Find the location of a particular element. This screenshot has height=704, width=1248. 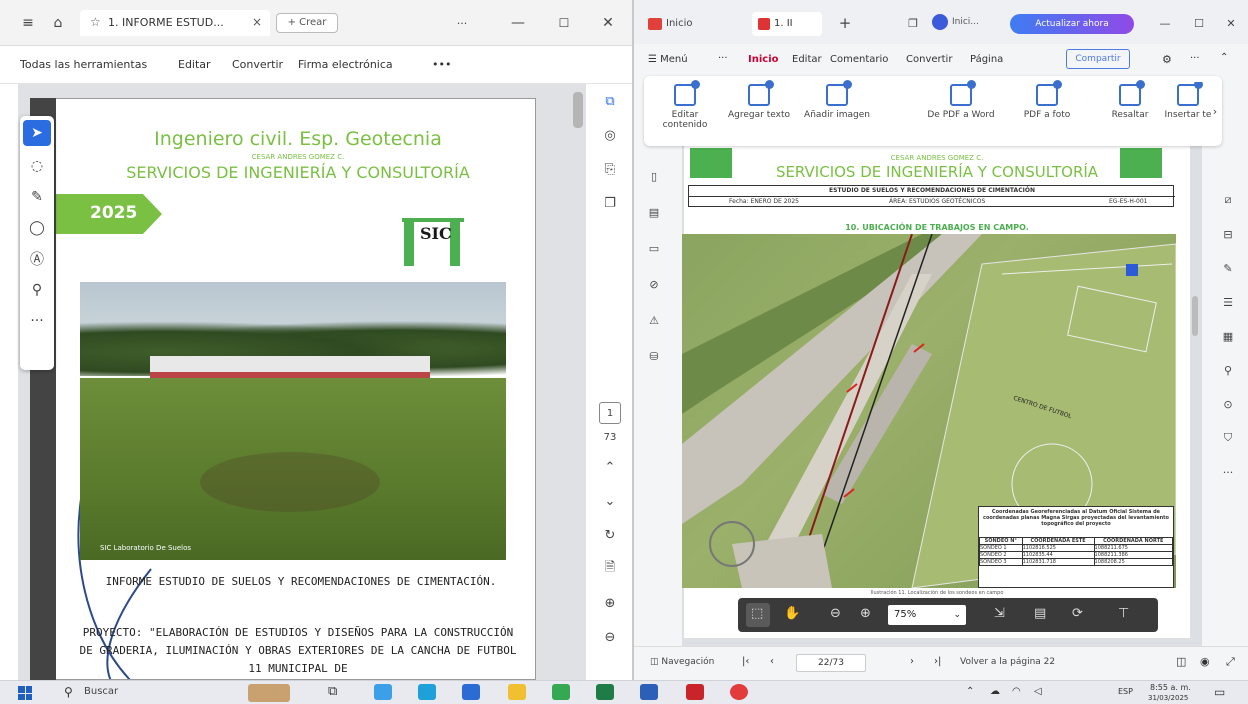

share-button: Compartir is located at coordinates (1098, 59).